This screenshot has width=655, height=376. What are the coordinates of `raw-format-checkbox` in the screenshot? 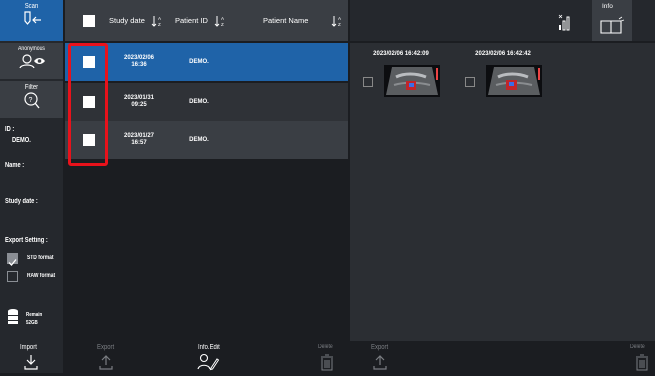 It's located at (12, 276).